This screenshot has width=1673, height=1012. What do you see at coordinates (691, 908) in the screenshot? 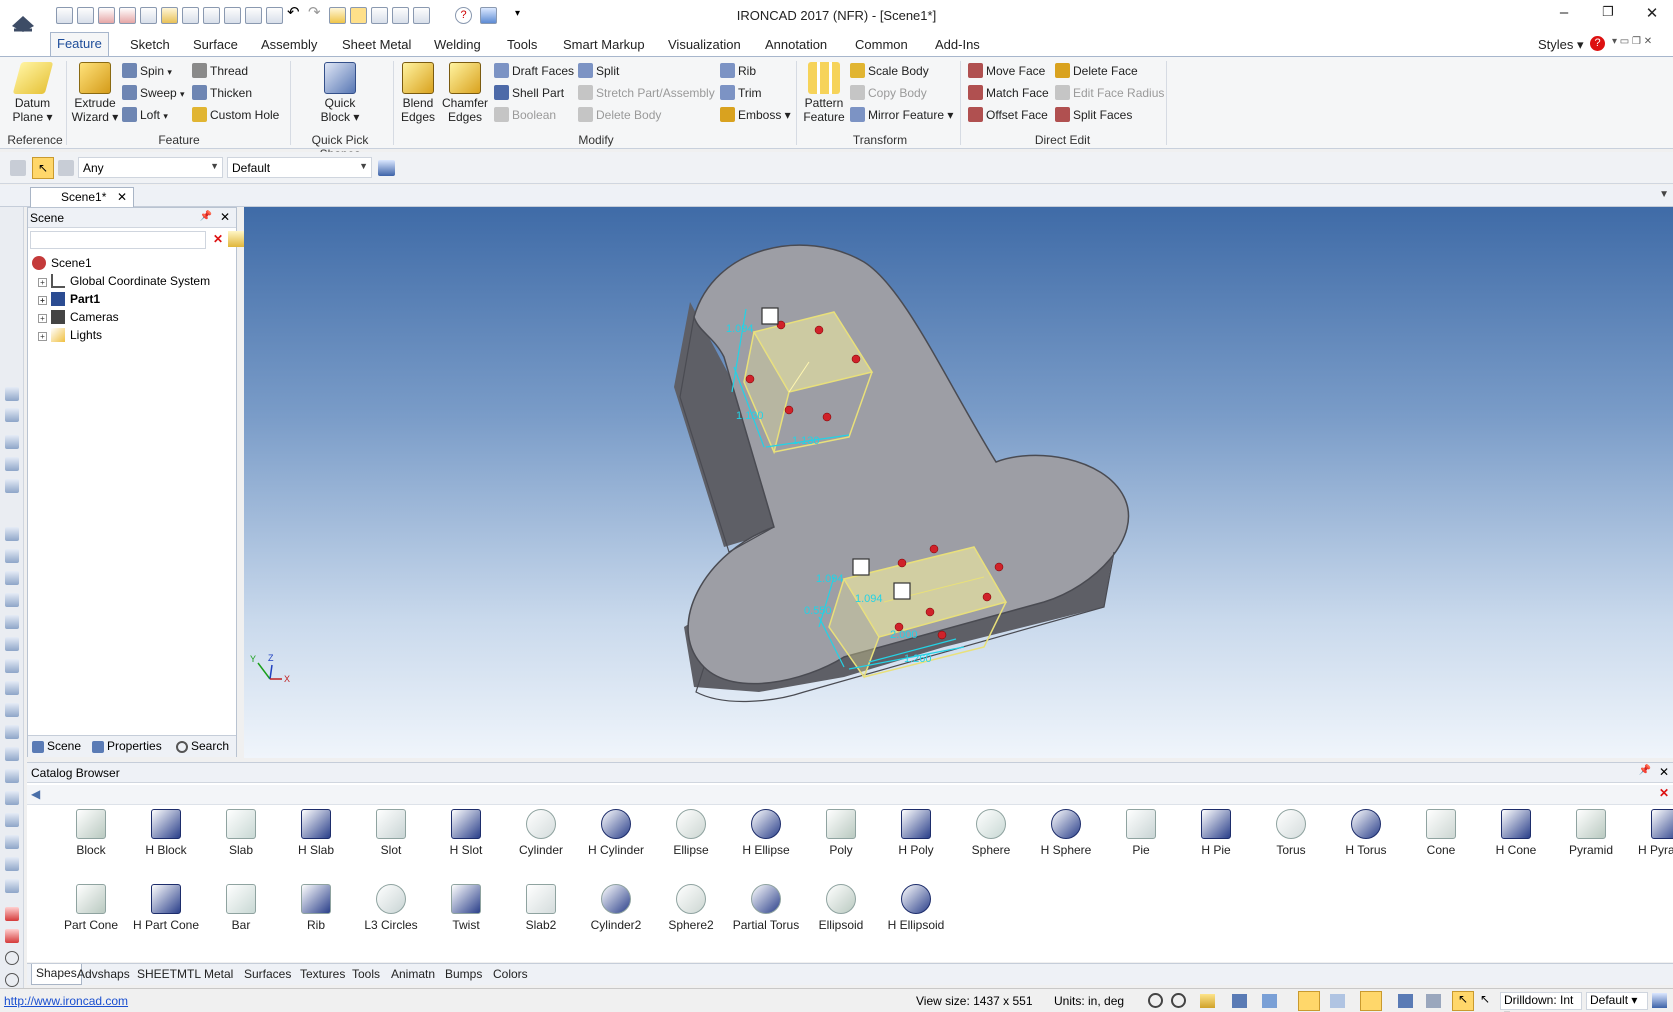
I see `catalog-item-sphere2: Sphere2` at bounding box center [691, 908].